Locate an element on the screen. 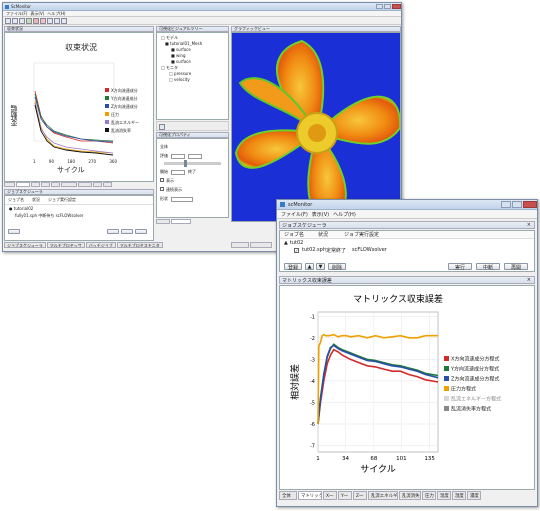 The height and width of the screenshot is (511, 540). back-menu-help: ヘルプ(H) is located at coordinates (56, 13).